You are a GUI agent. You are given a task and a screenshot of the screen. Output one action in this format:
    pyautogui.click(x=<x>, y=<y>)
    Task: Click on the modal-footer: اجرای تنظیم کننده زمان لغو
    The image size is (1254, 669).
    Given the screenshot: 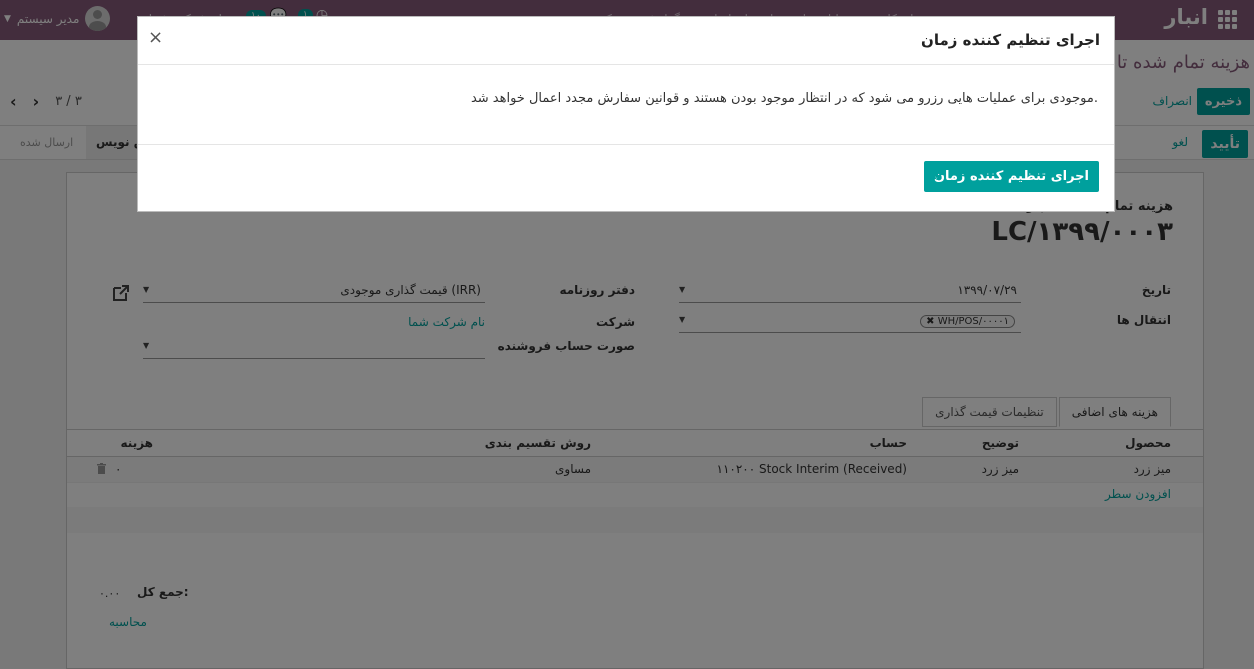 What is the action you would take?
    pyautogui.click(x=626, y=178)
    